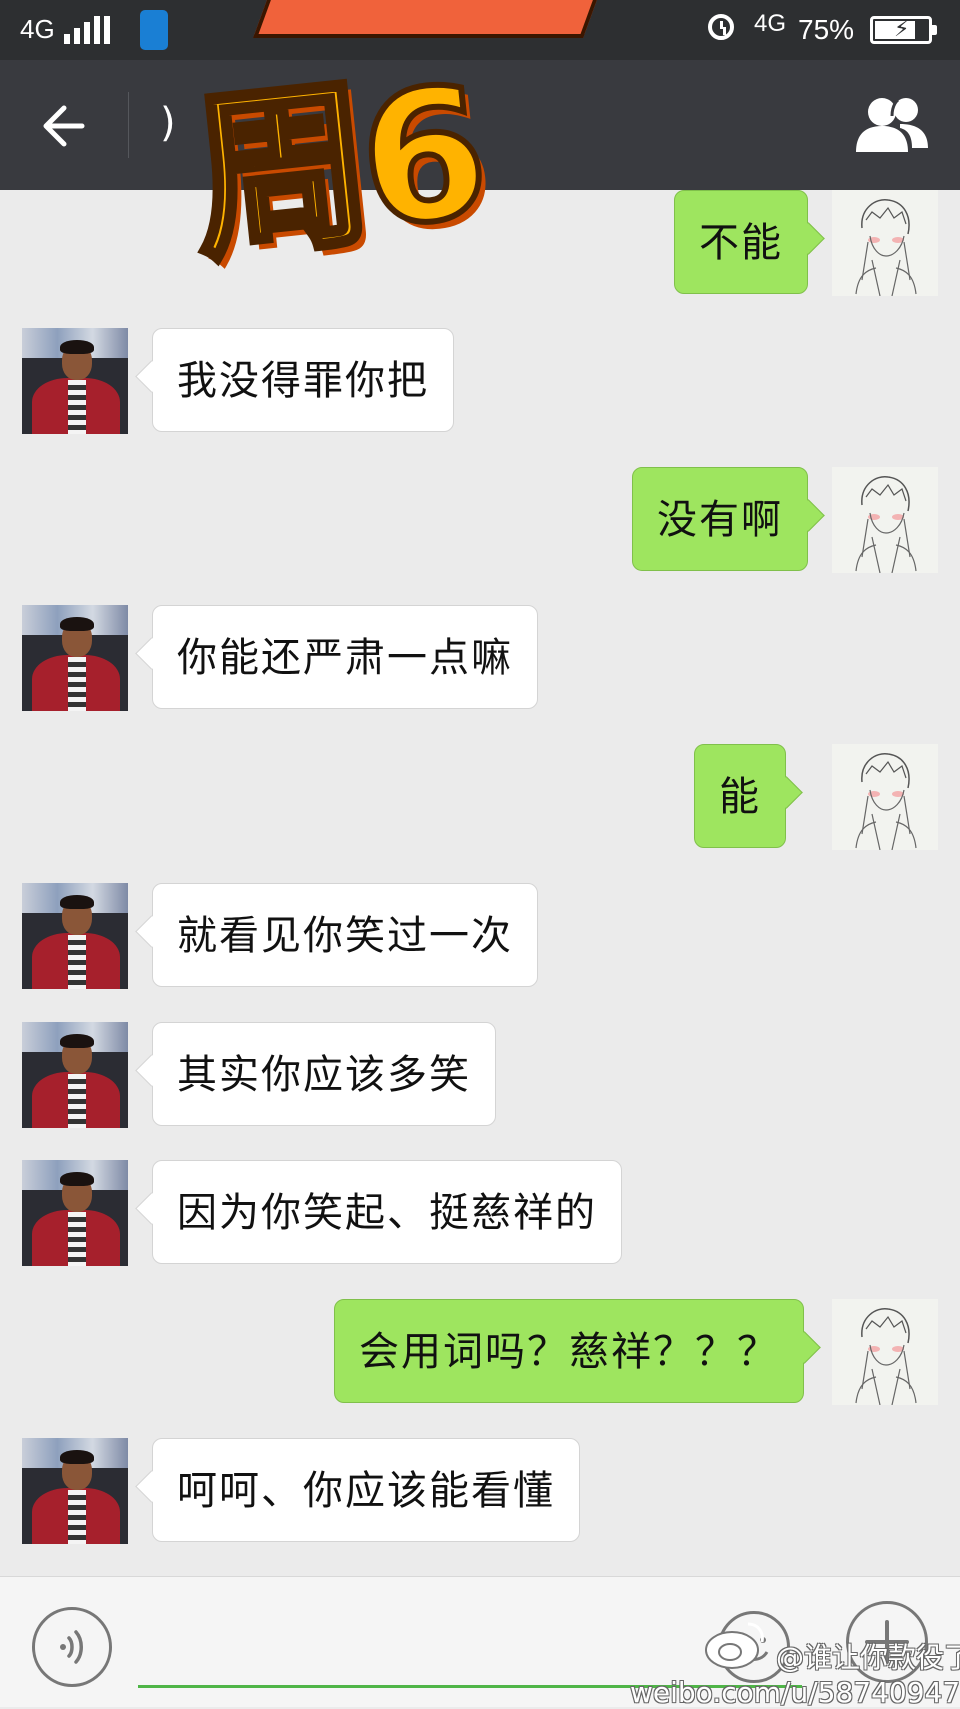 The width and height of the screenshot is (960, 1709). What do you see at coordinates (366, 1490) in the screenshot?
I see `message-bubble-received: 呵呵、你应该能看懂` at bounding box center [366, 1490].